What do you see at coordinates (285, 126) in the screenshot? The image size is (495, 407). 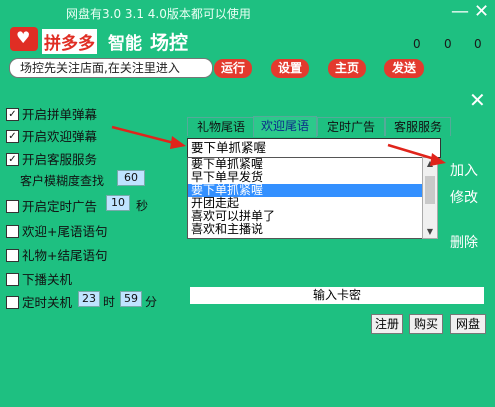 I see `tab-welcome-tail: 欢迎尾语` at bounding box center [285, 126].